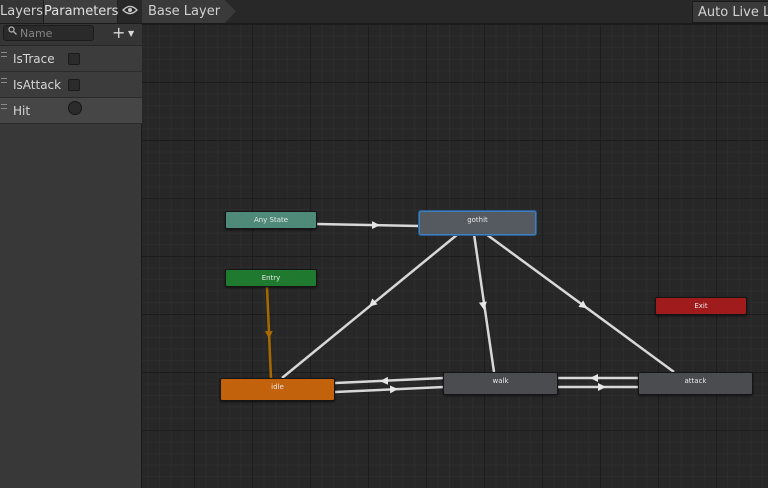 The width and height of the screenshot is (768, 488). Describe the element at coordinates (484, 303) in the screenshot. I see `transition-gothit-to-walk` at that location.